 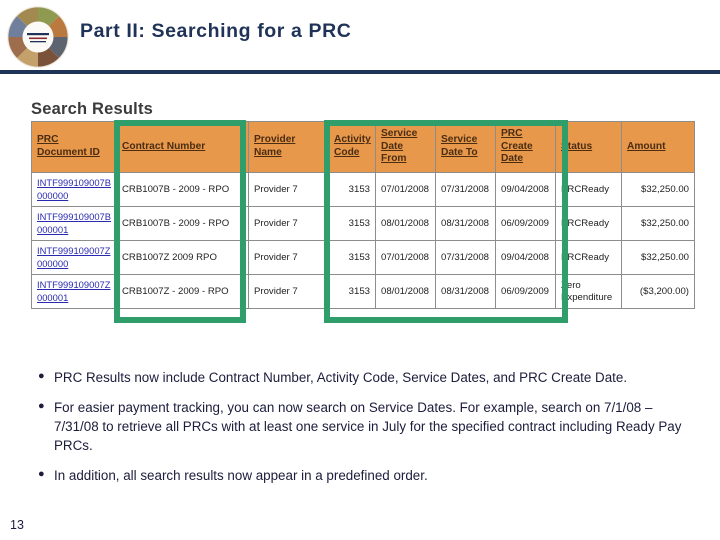 I want to click on column-header-provider-name: Provider Name, so click(x=288, y=147).